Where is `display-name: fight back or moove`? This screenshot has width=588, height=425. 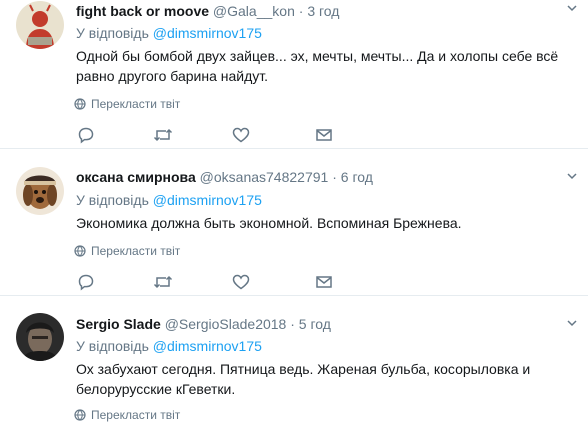 display-name: fight back or moove is located at coordinates (142, 11).